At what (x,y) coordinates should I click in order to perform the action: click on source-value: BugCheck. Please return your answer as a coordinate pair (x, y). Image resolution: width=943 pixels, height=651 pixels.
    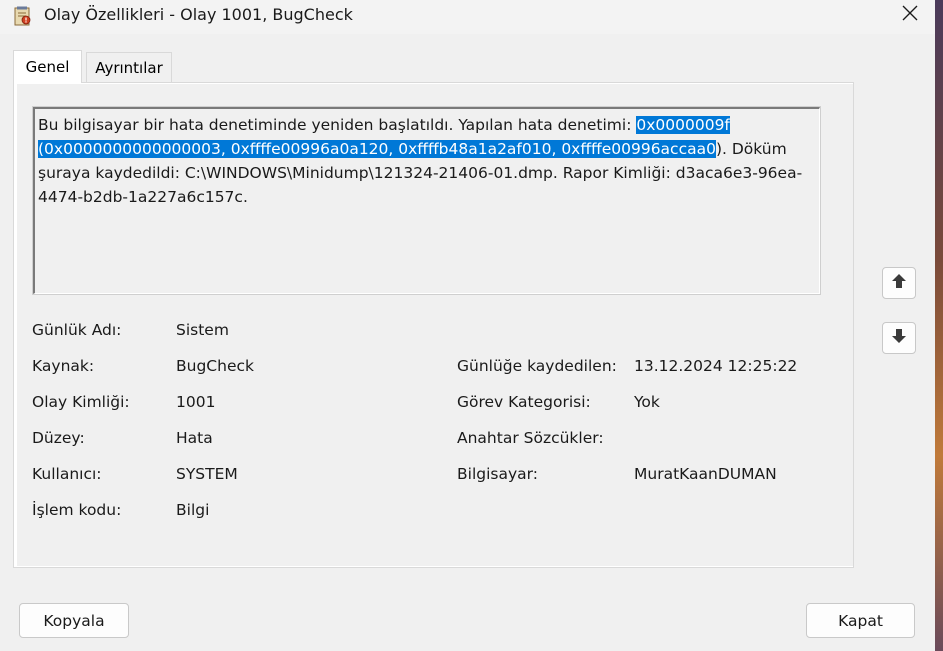
    Looking at the image, I should click on (215, 366).